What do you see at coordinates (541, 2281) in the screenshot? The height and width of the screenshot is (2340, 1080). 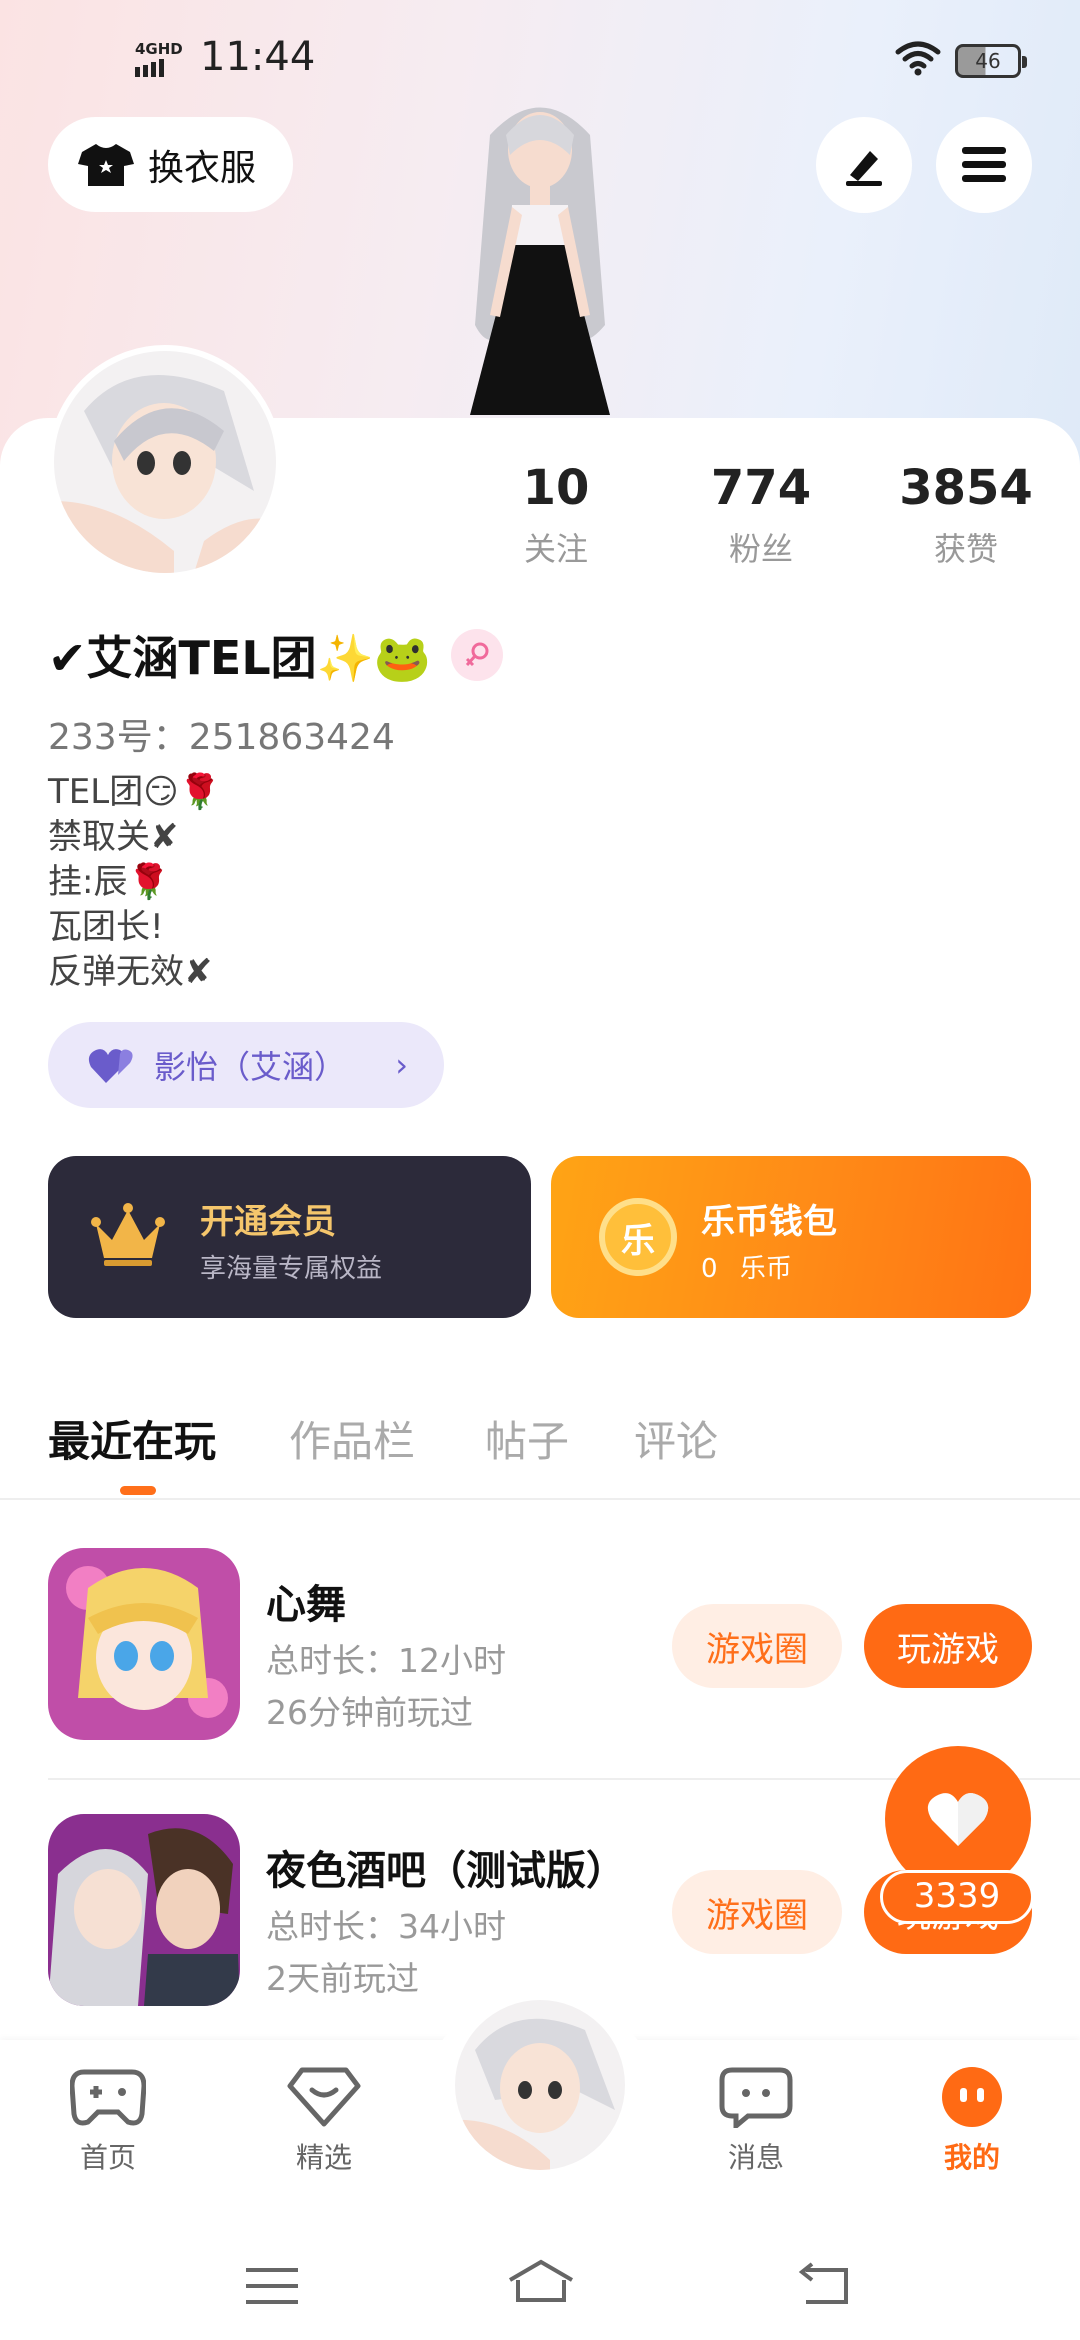 I see `home-icon` at bounding box center [541, 2281].